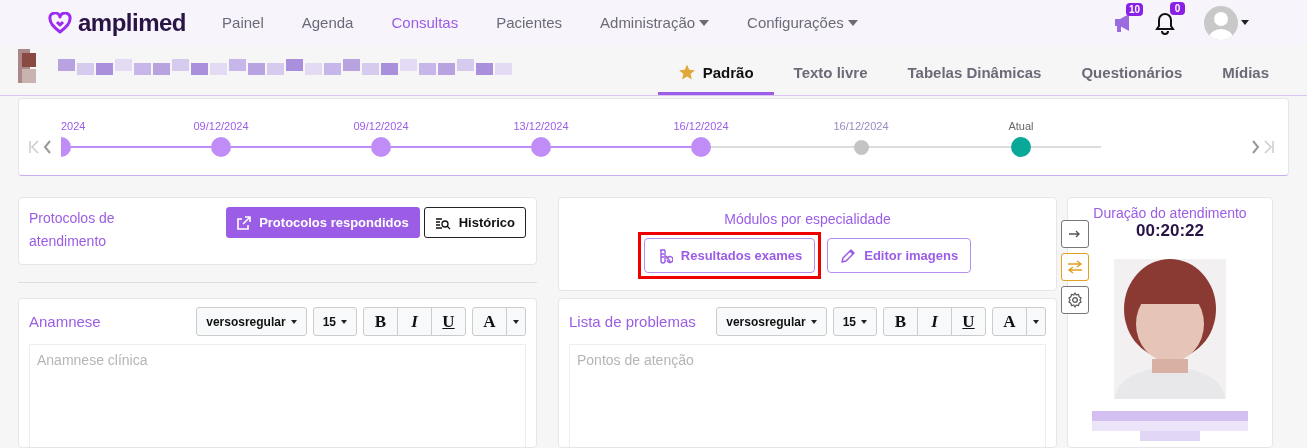  I want to click on card-title: Módulos por especialidade, so click(807, 219).